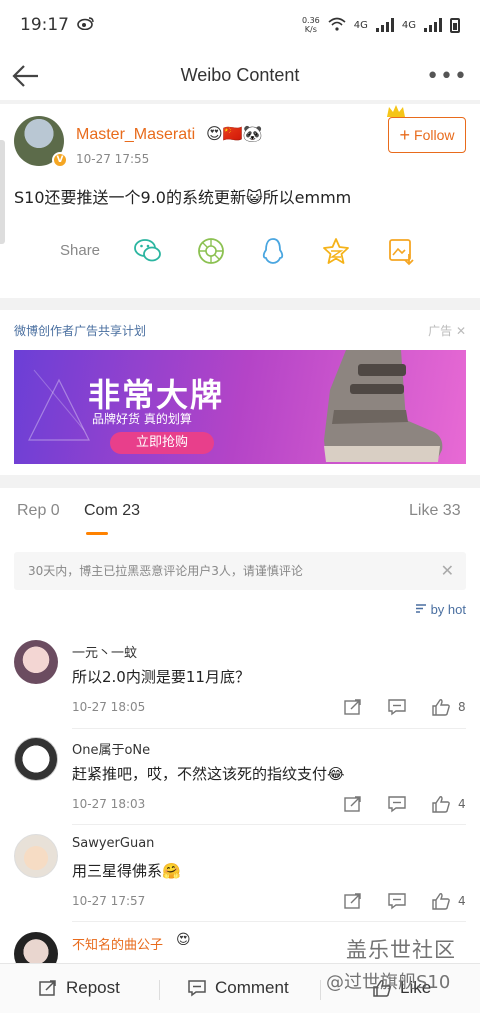 This screenshot has width=480, height=1013. Describe the element at coordinates (60, 160) in the screenshot. I see `verified-badge-icon: V` at that location.